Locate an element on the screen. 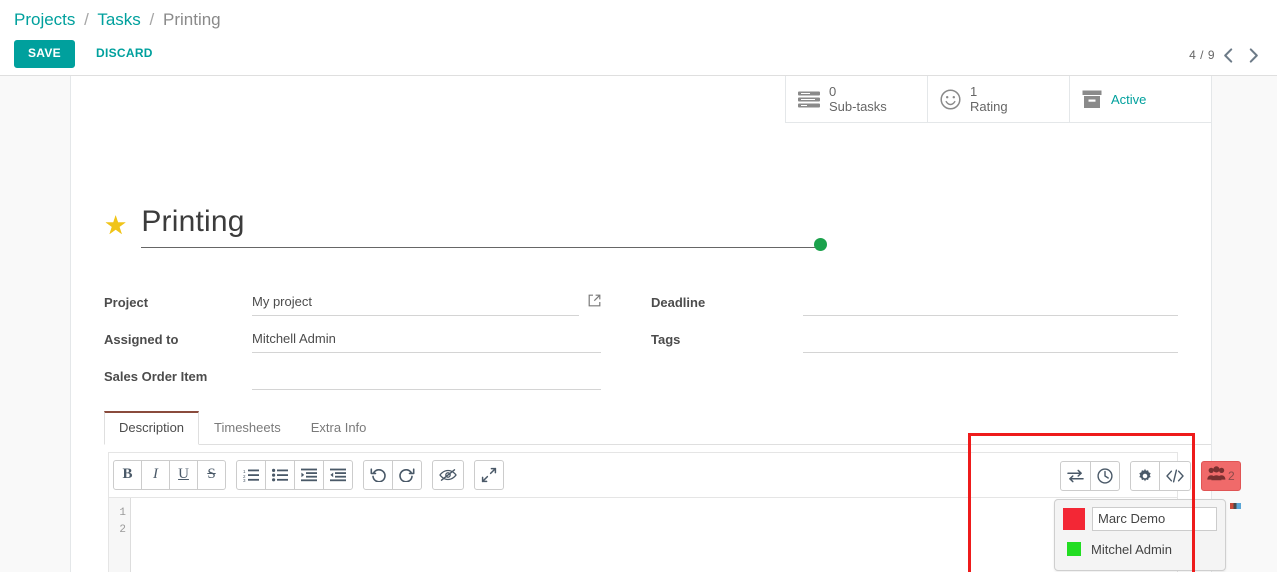  gear-icon is located at coordinates (1145, 476).